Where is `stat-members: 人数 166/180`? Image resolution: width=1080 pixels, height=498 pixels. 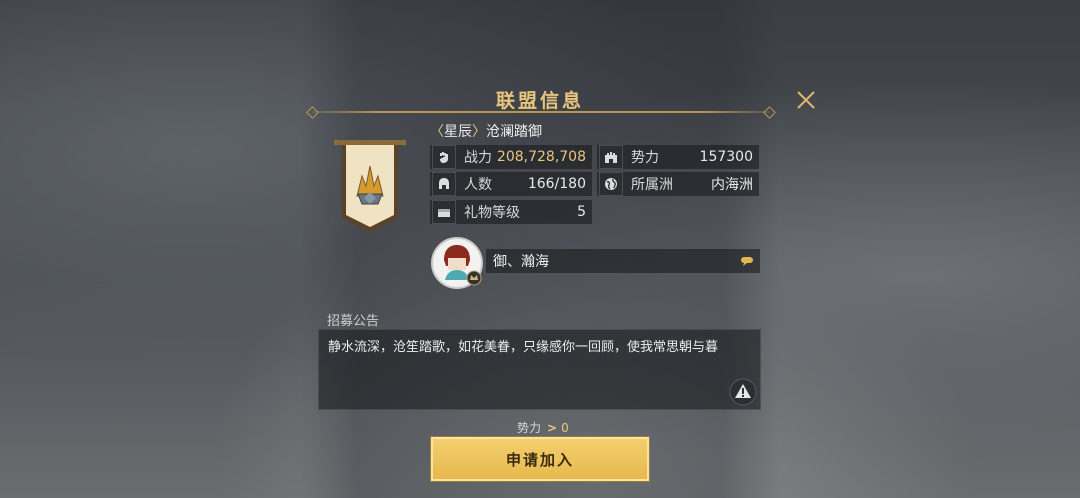 stat-members: 人数 166/180 is located at coordinates (511, 184).